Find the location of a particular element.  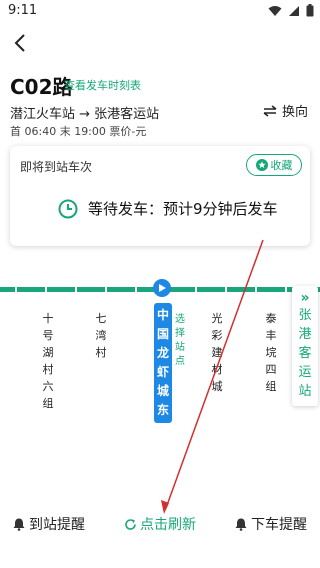

stop-item: 七湾村 is located at coordinates (101, 335).